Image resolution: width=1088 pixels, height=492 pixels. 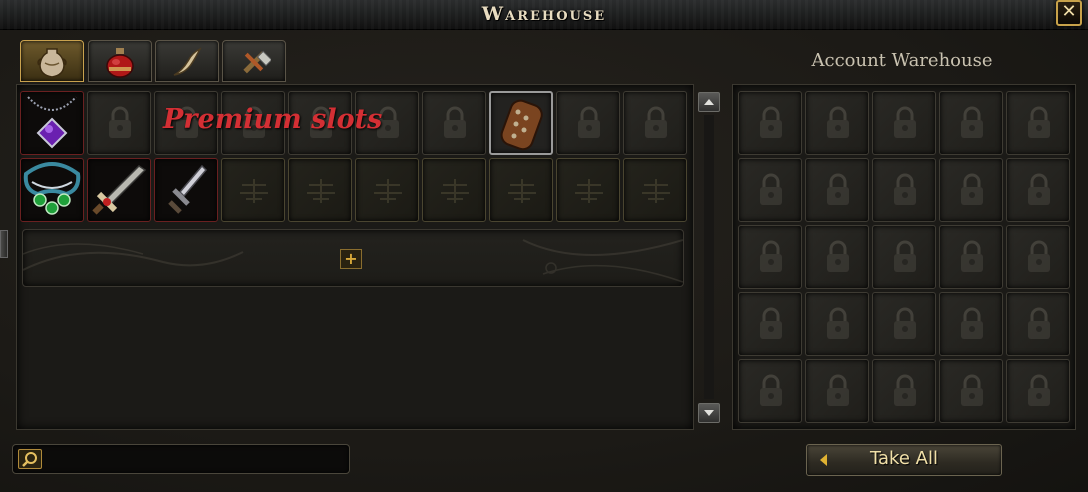 What do you see at coordinates (273, 119) in the screenshot?
I see `premium-slots-label: Premium slots` at bounding box center [273, 119].